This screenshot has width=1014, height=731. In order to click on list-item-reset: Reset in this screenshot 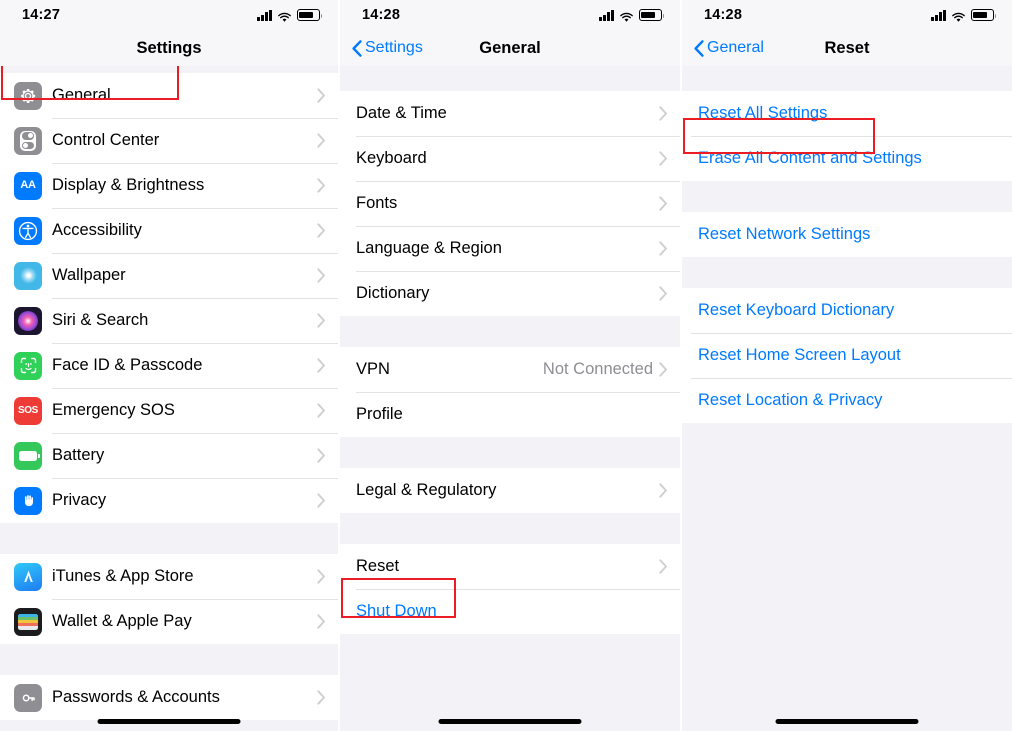, I will do `click(510, 566)`.